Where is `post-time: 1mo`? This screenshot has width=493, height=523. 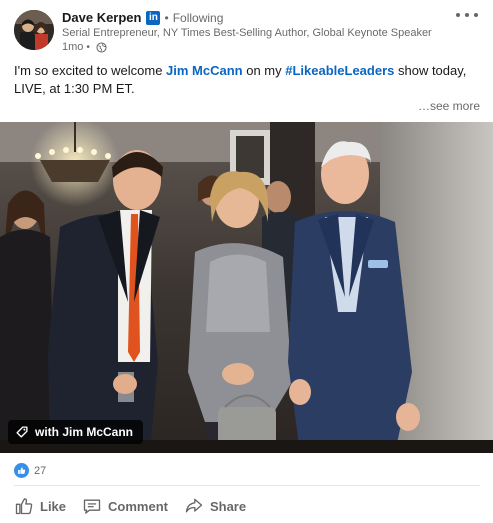 post-time: 1mo is located at coordinates (72, 47).